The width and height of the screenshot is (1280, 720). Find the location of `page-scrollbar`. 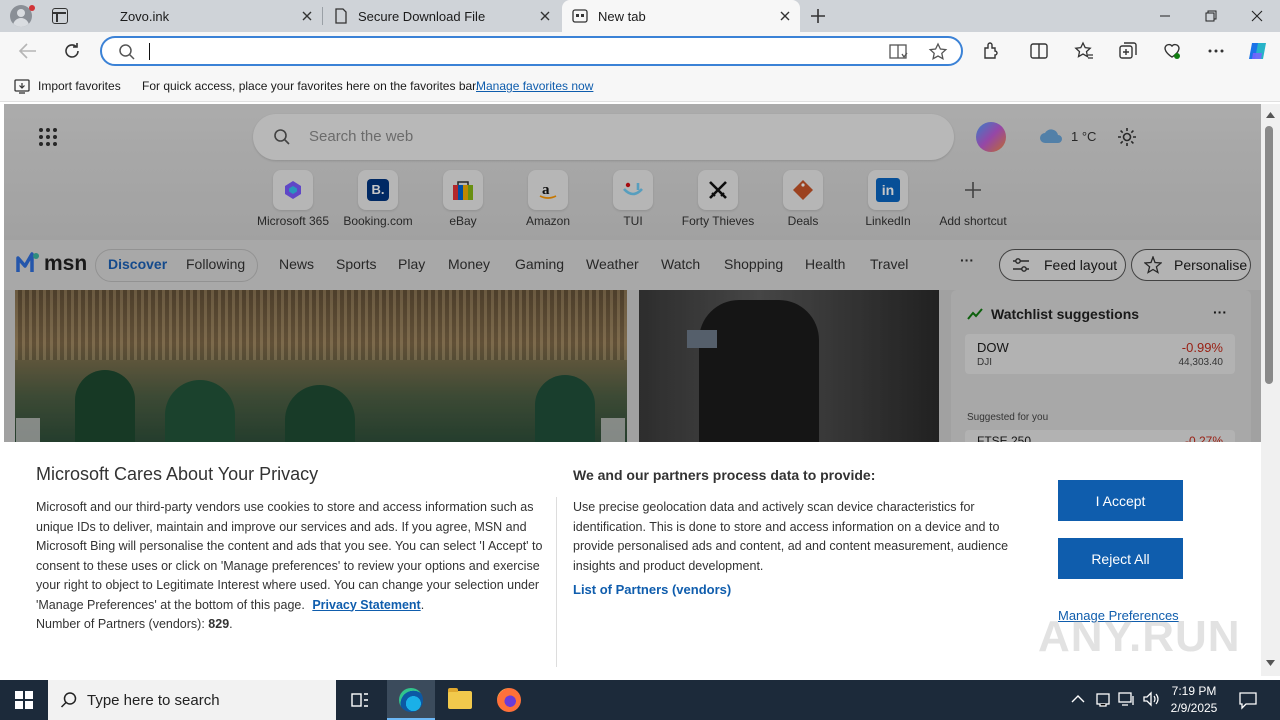

page-scrollbar is located at coordinates (1270, 390).